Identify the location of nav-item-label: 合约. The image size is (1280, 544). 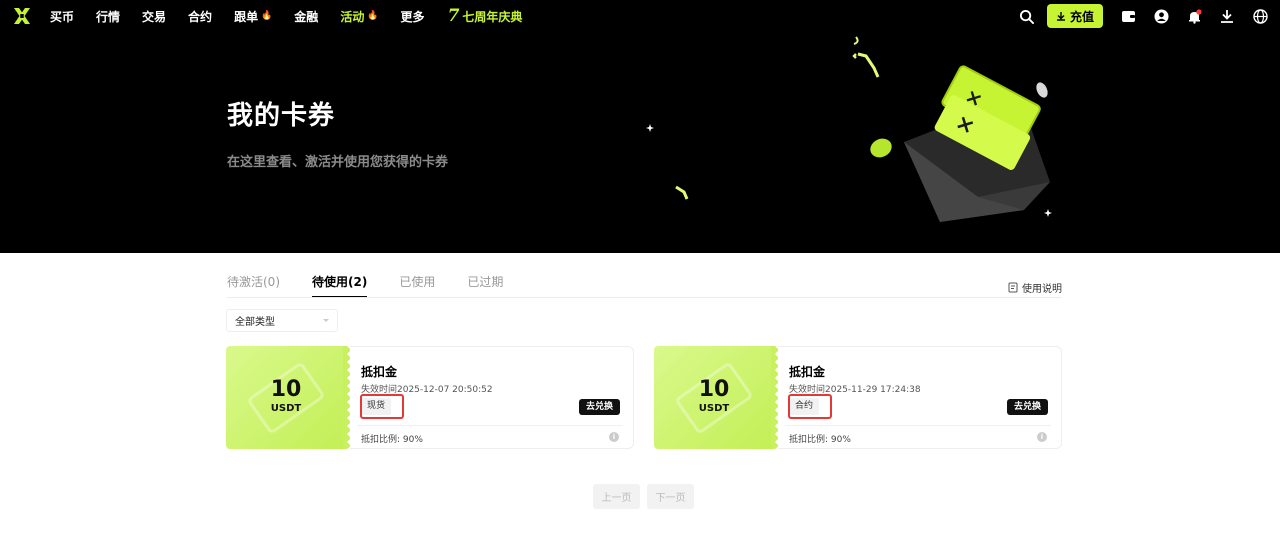
(200, 16).